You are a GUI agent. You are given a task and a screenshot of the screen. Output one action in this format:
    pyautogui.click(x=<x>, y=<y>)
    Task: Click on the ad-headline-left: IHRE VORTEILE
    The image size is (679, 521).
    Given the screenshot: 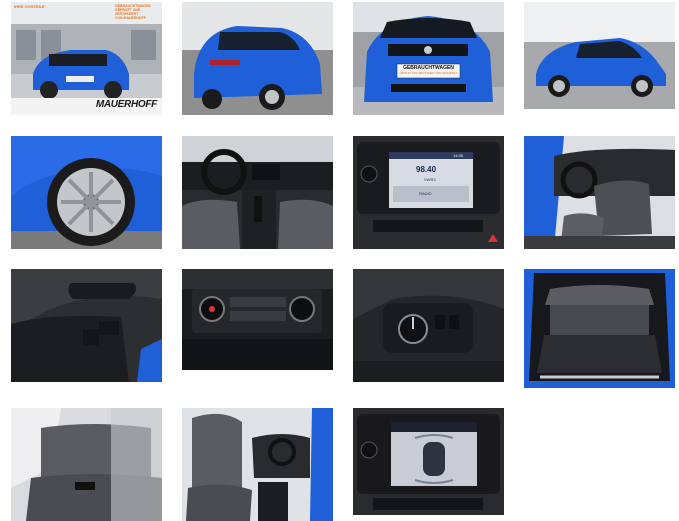 What is the action you would take?
    pyautogui.click(x=29, y=6)
    